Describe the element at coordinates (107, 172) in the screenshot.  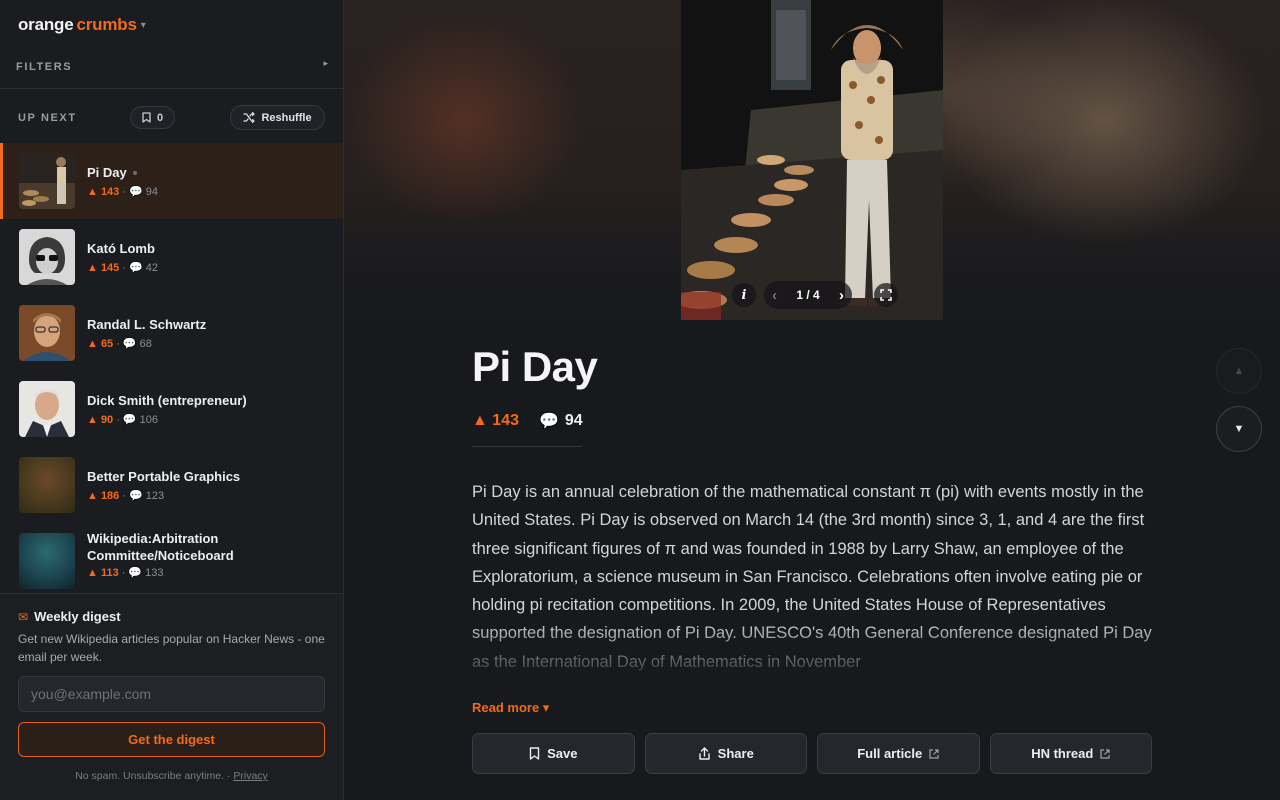
I see `item-title: Pi Day` at that location.